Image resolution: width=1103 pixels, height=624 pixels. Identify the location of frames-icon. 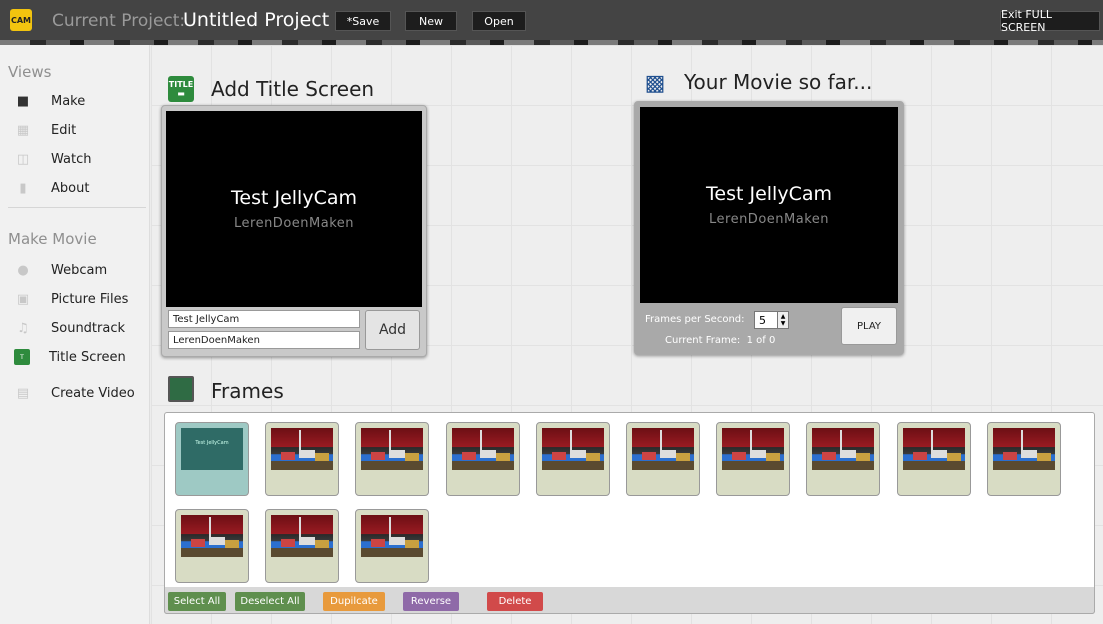
(181, 389).